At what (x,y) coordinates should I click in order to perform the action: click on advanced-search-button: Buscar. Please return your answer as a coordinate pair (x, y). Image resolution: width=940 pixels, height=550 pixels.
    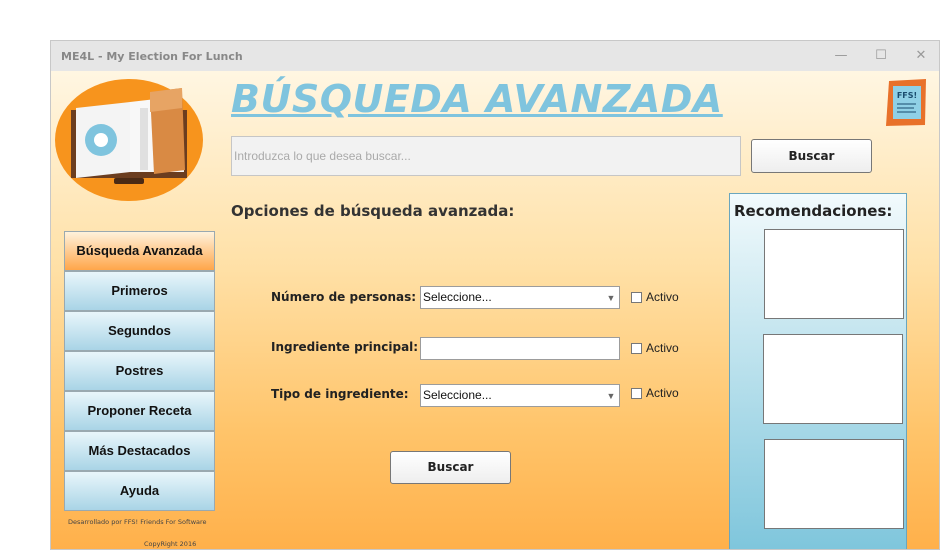
    Looking at the image, I should click on (450, 467).